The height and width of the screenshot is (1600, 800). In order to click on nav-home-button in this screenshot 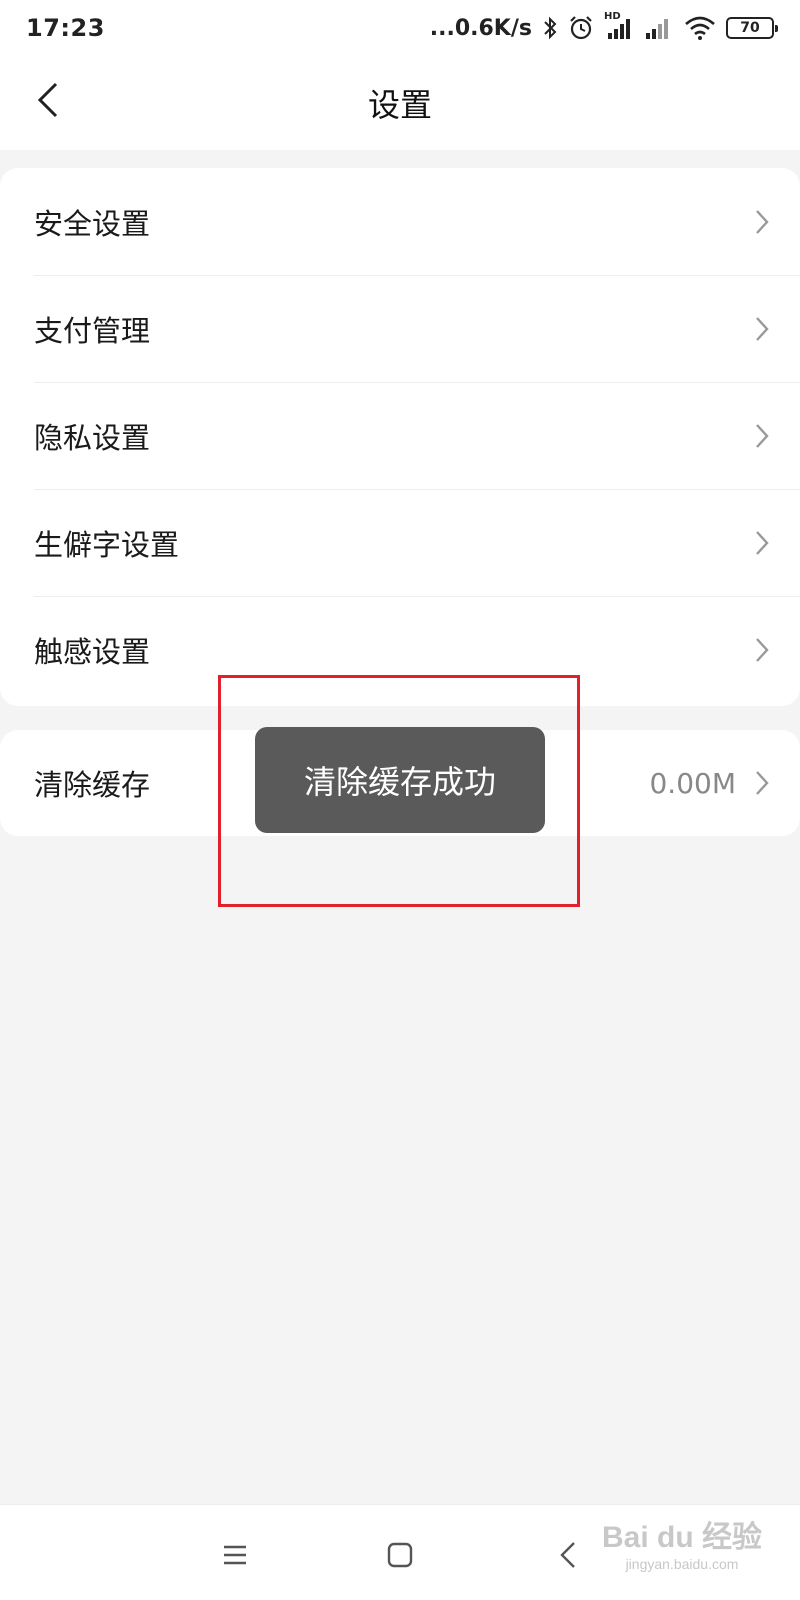, I will do `click(400, 1555)`.